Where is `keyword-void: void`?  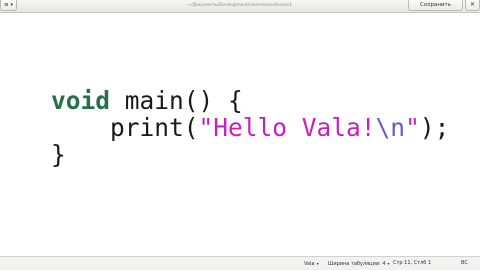 keyword-void: void is located at coordinates (81, 100).